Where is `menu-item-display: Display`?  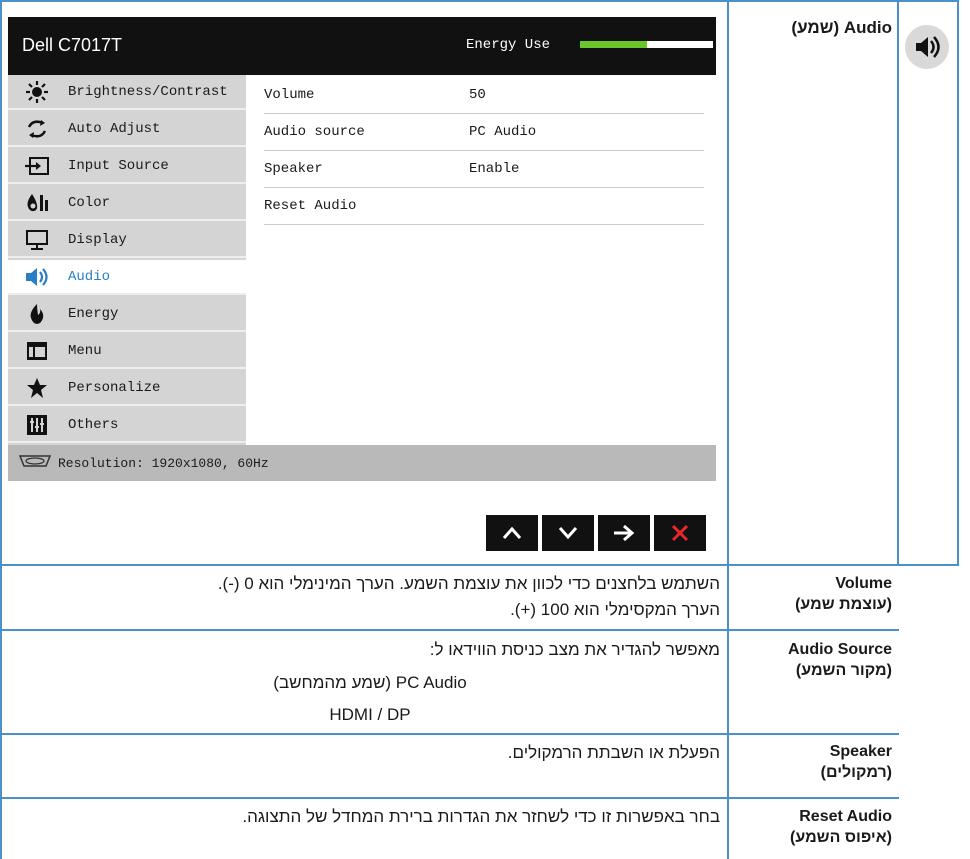 menu-item-display: Display is located at coordinates (127, 240).